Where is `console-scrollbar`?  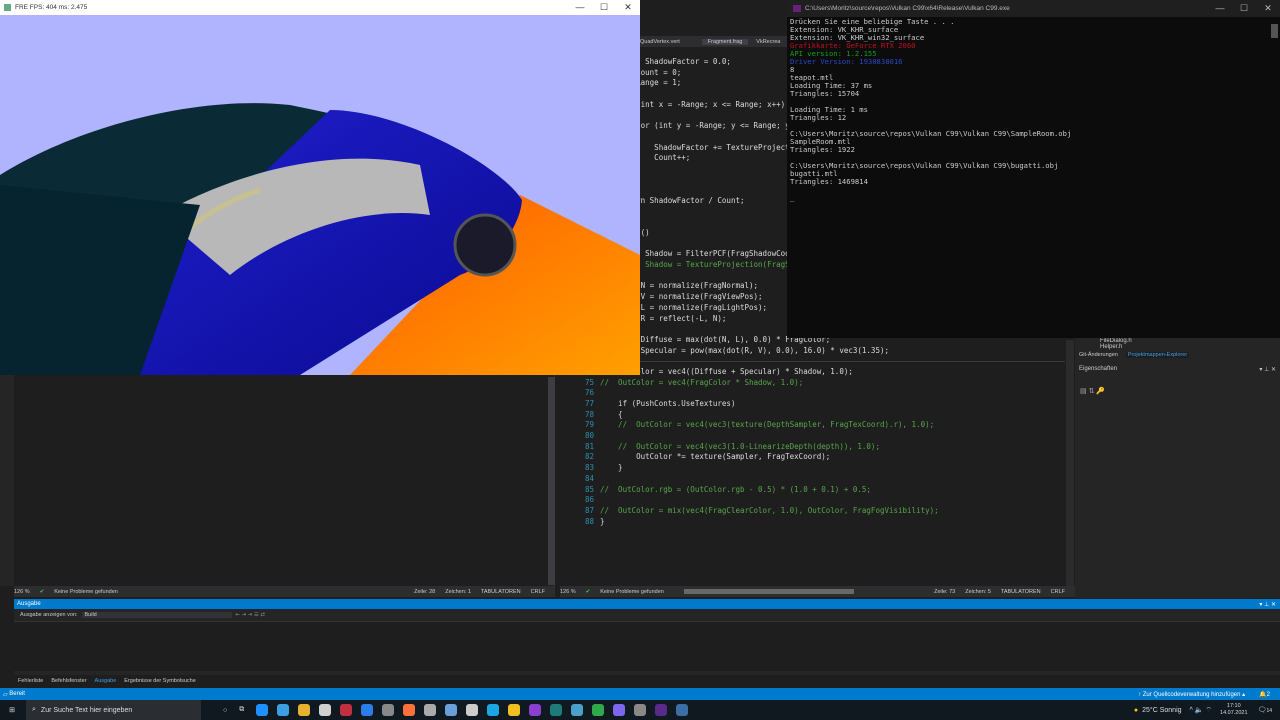 console-scrollbar is located at coordinates (1274, 31).